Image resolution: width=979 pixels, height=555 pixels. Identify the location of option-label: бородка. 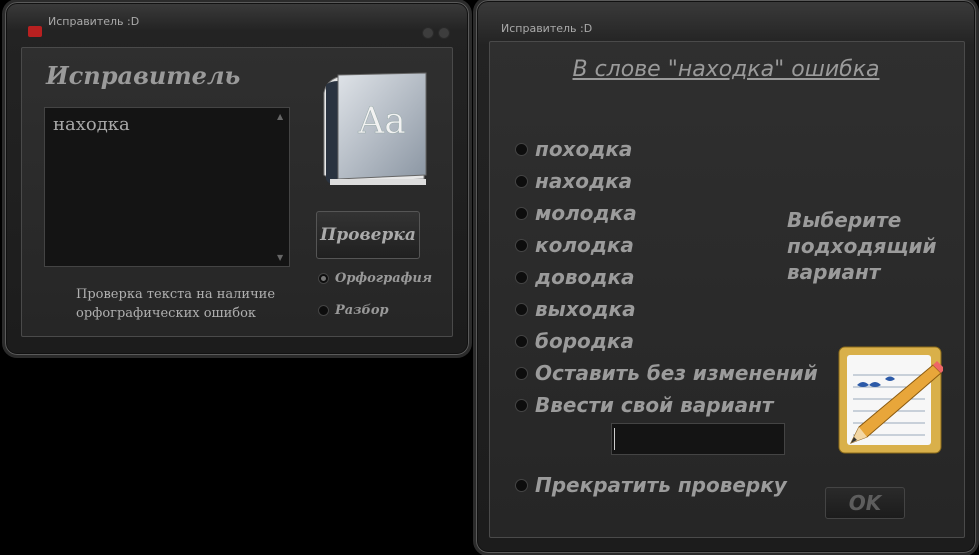
(584, 341).